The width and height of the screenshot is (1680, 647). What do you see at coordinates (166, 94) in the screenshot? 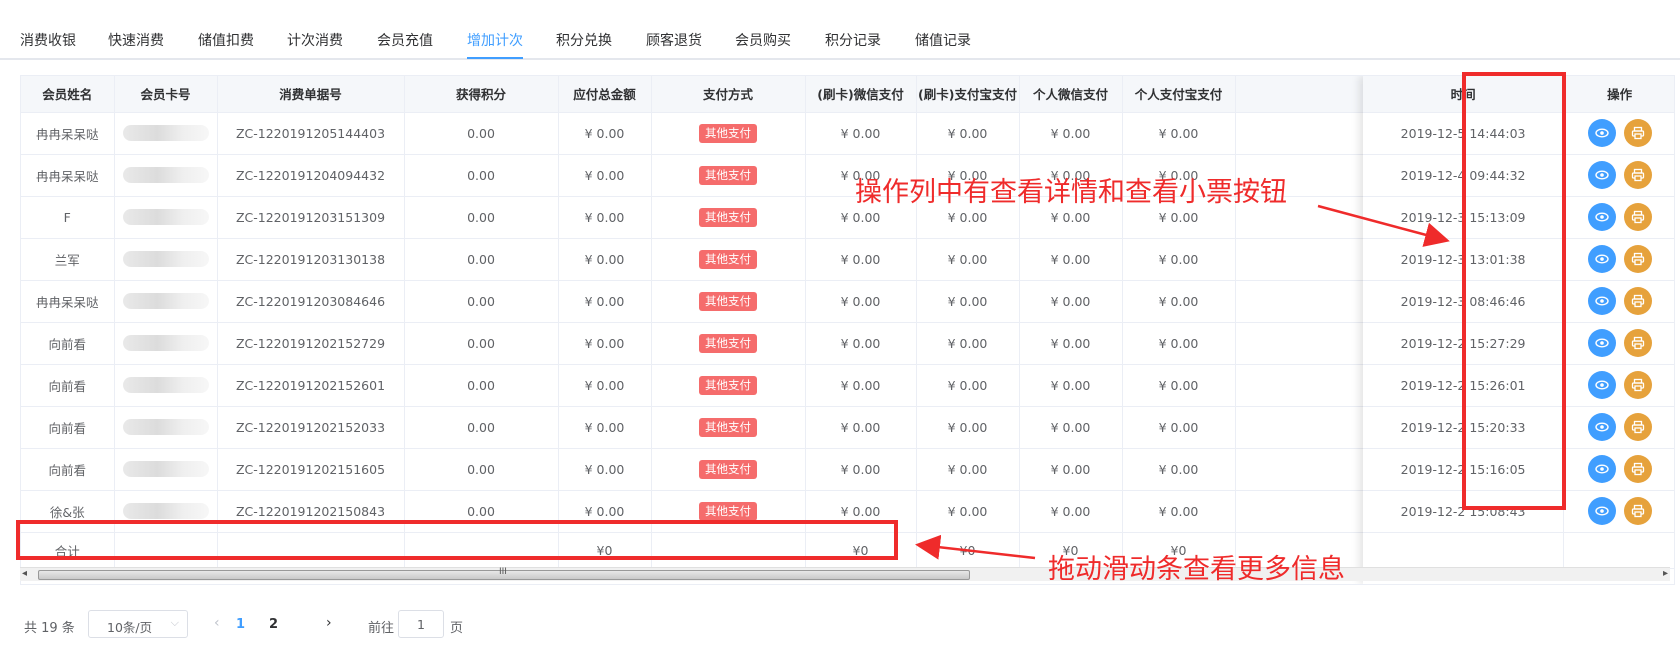
I see `col-card-number: 会员卡号` at bounding box center [166, 94].